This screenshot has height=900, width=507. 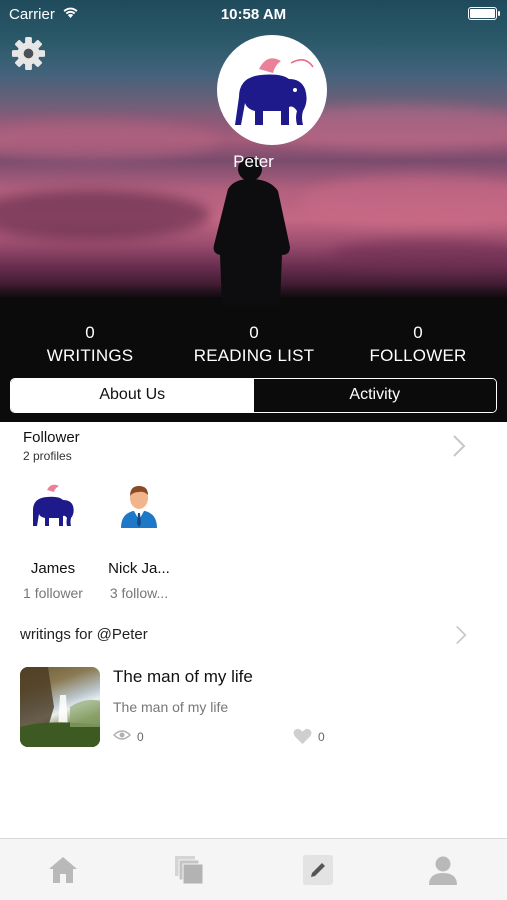 What do you see at coordinates (122, 735) in the screenshot?
I see `eye-icon` at bounding box center [122, 735].